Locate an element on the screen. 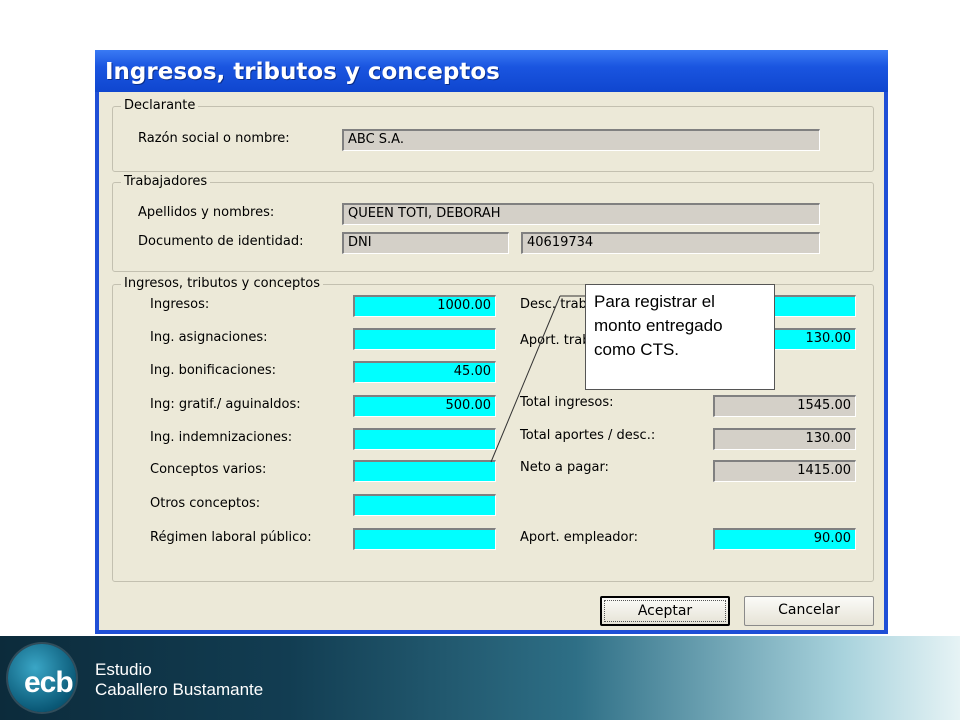 Image resolution: width=960 pixels, height=720 pixels. callout-line-1: Para registrar el is located at coordinates (654, 301).